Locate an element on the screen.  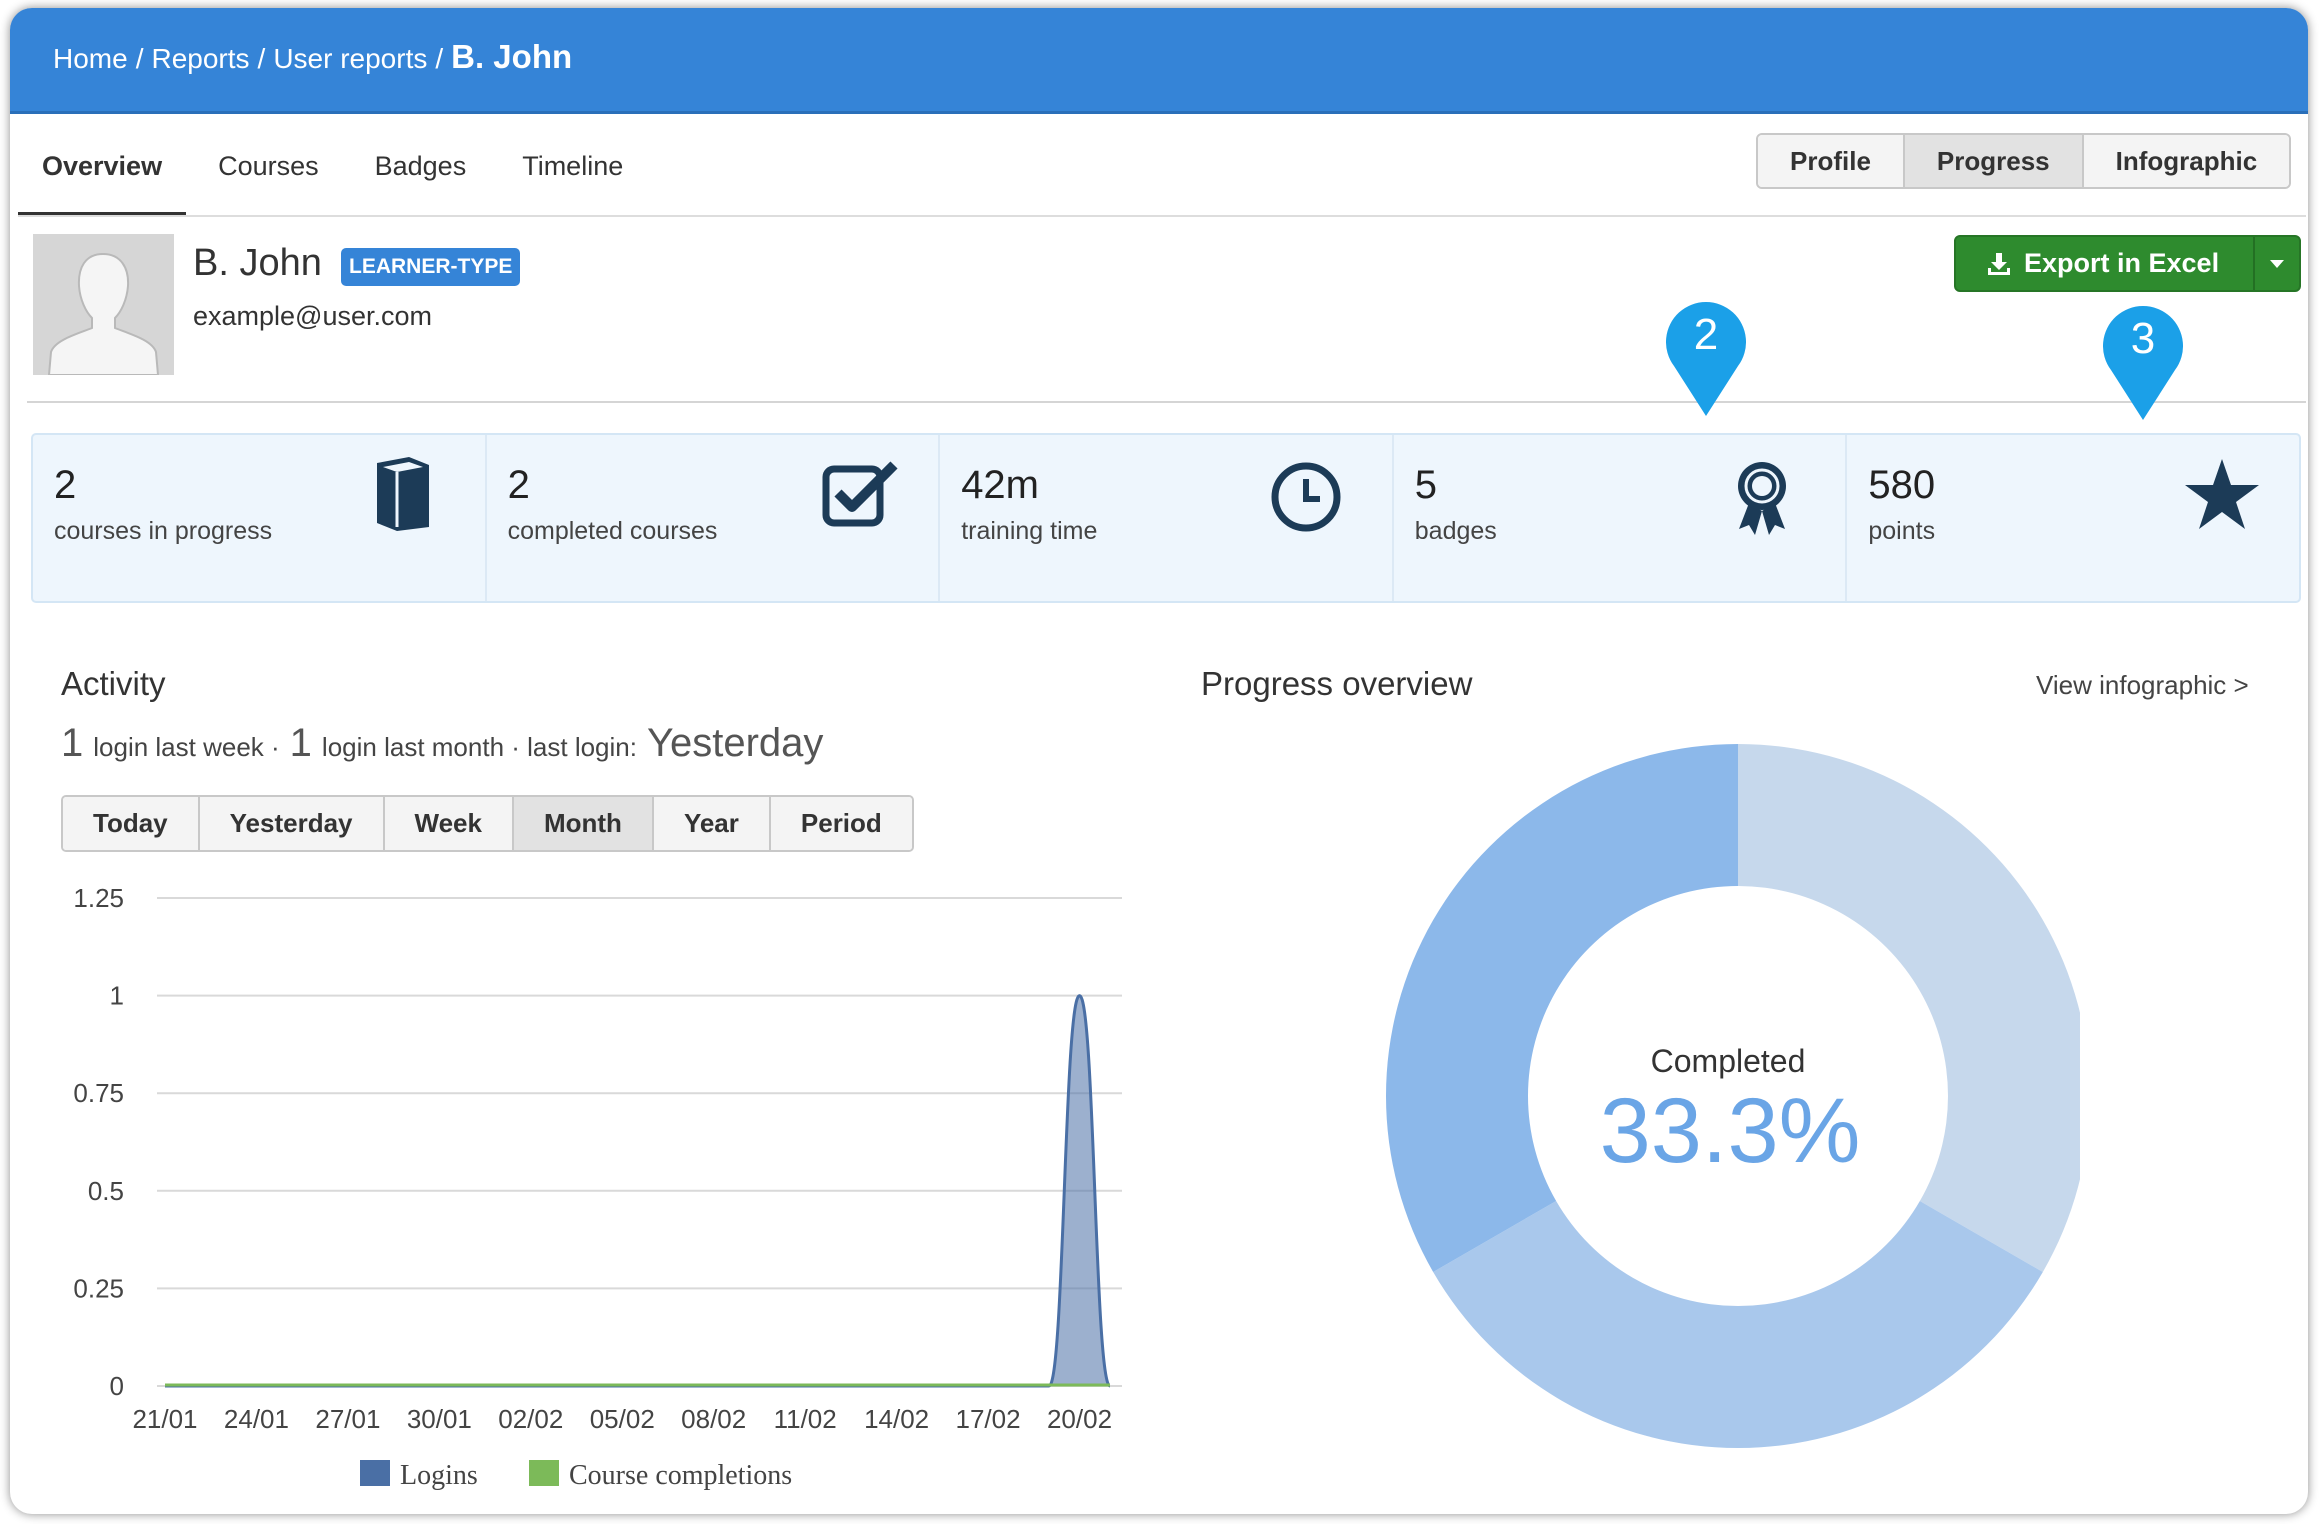
donut-slice-completed is located at coordinates (1562, 1008).